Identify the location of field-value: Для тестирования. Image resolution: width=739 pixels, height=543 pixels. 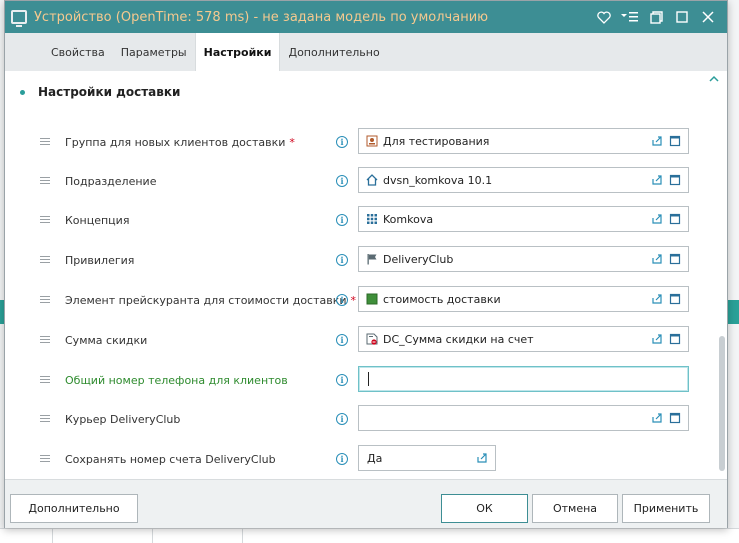
(436, 141).